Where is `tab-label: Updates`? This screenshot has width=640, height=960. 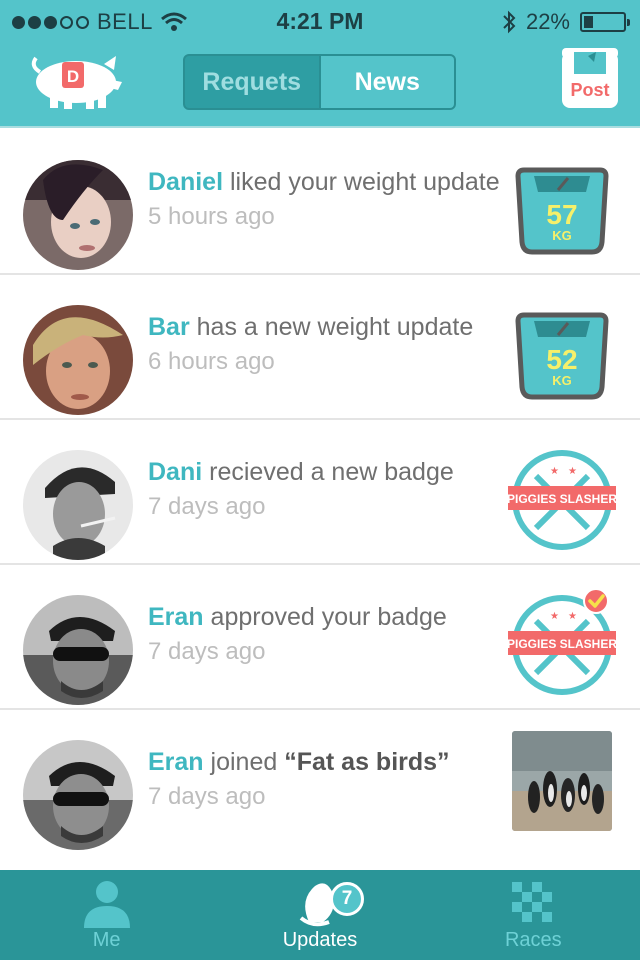 tab-label: Updates is located at coordinates (320, 940).